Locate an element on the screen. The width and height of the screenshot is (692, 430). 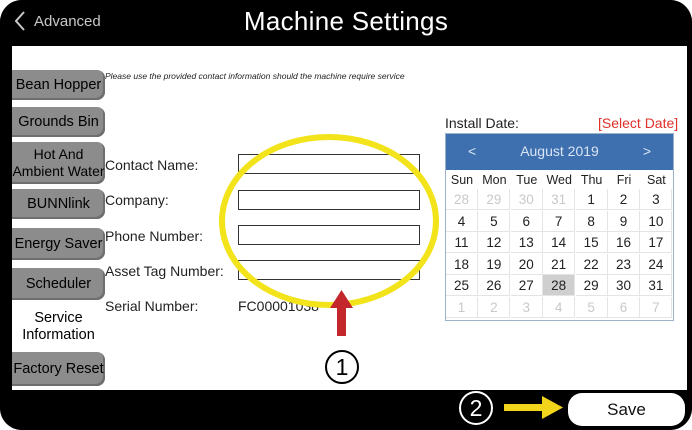
calendar-day: 12 is located at coordinates (494, 242).